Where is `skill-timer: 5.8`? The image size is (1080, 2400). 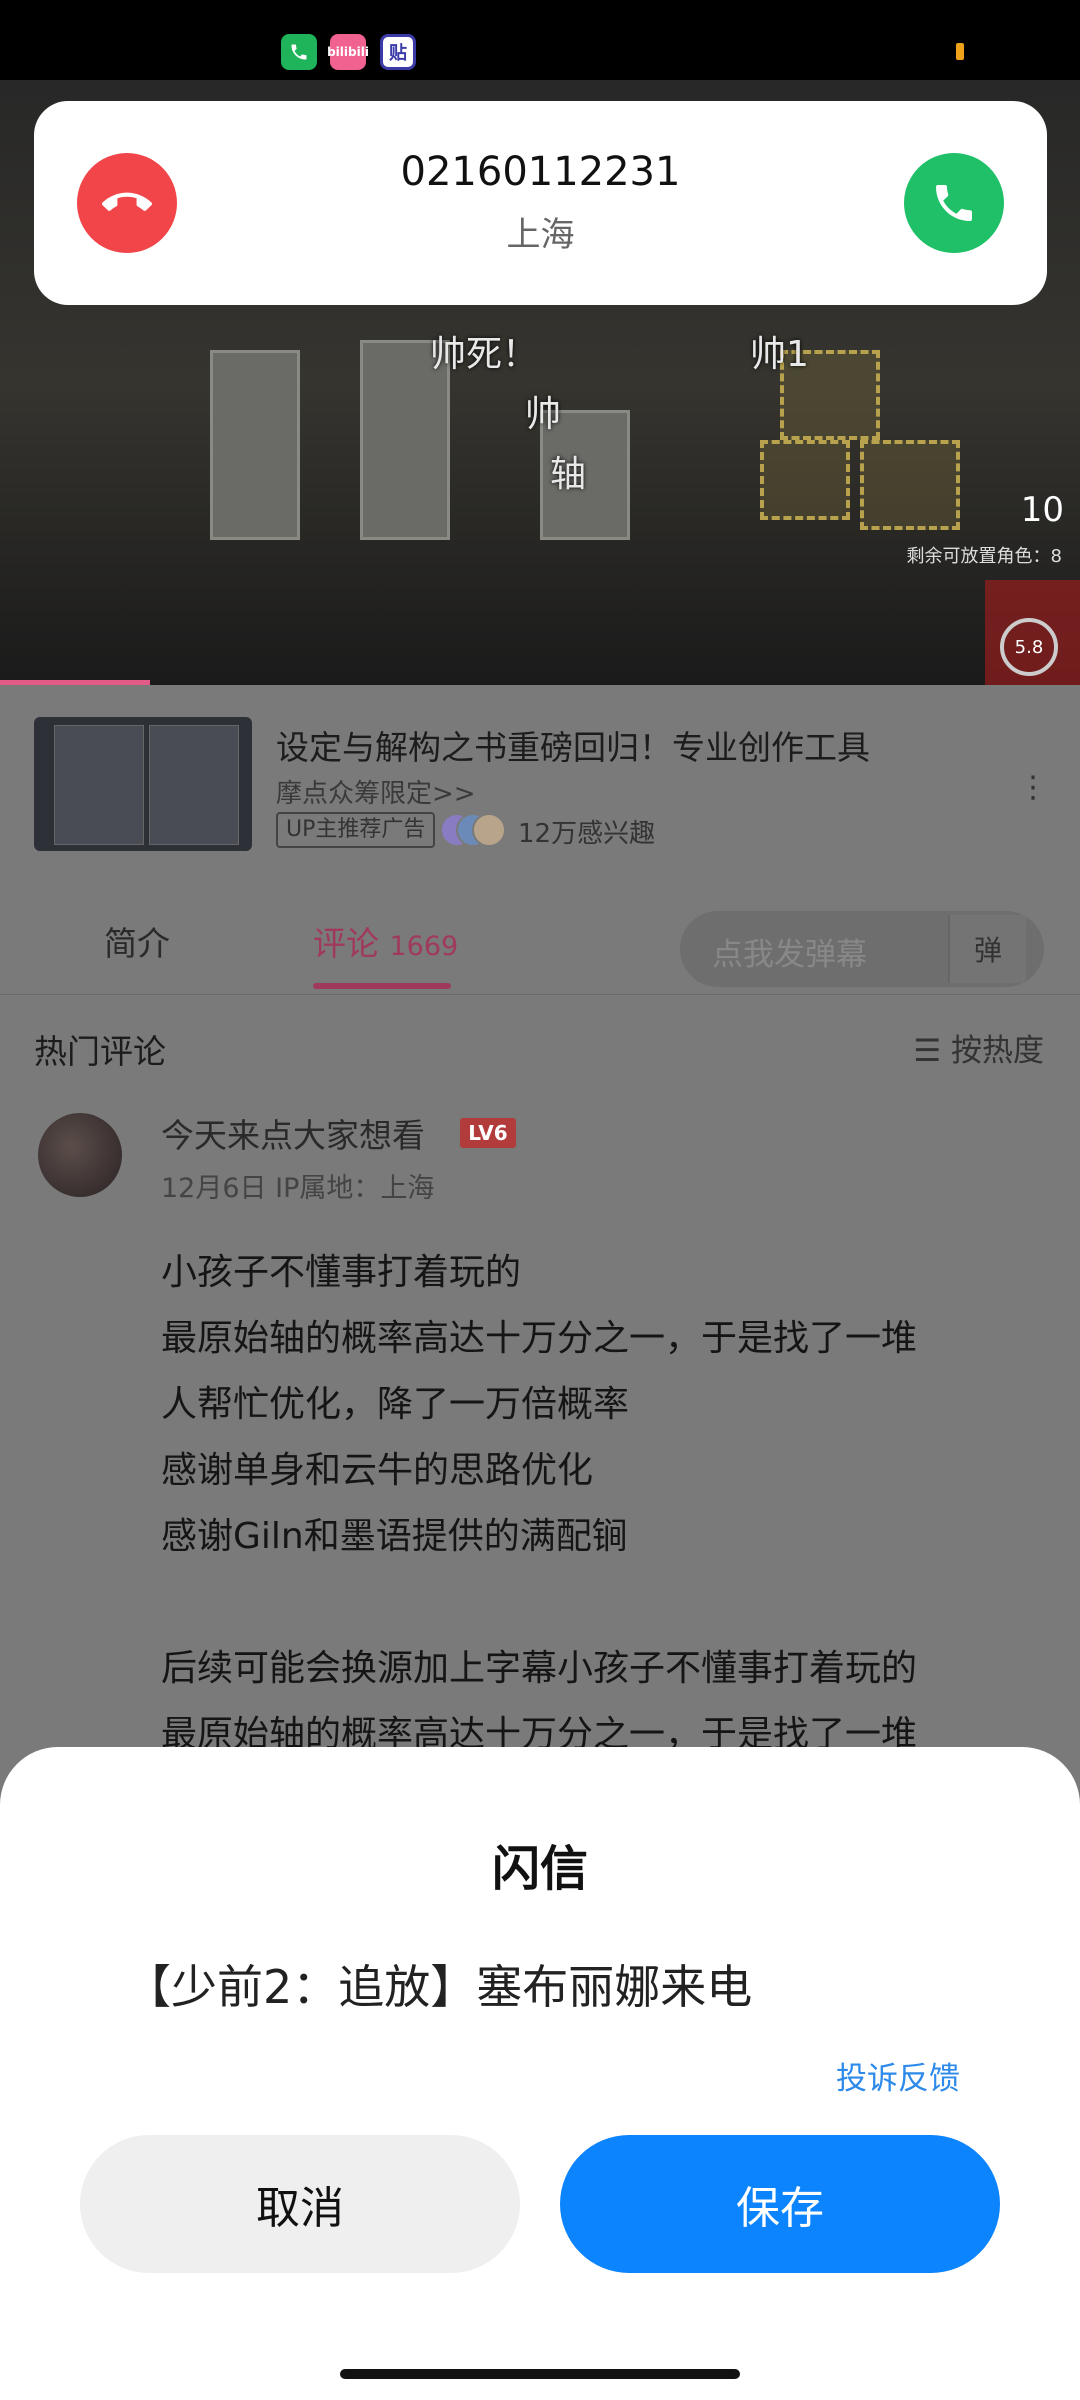 skill-timer: 5.8 is located at coordinates (1029, 647).